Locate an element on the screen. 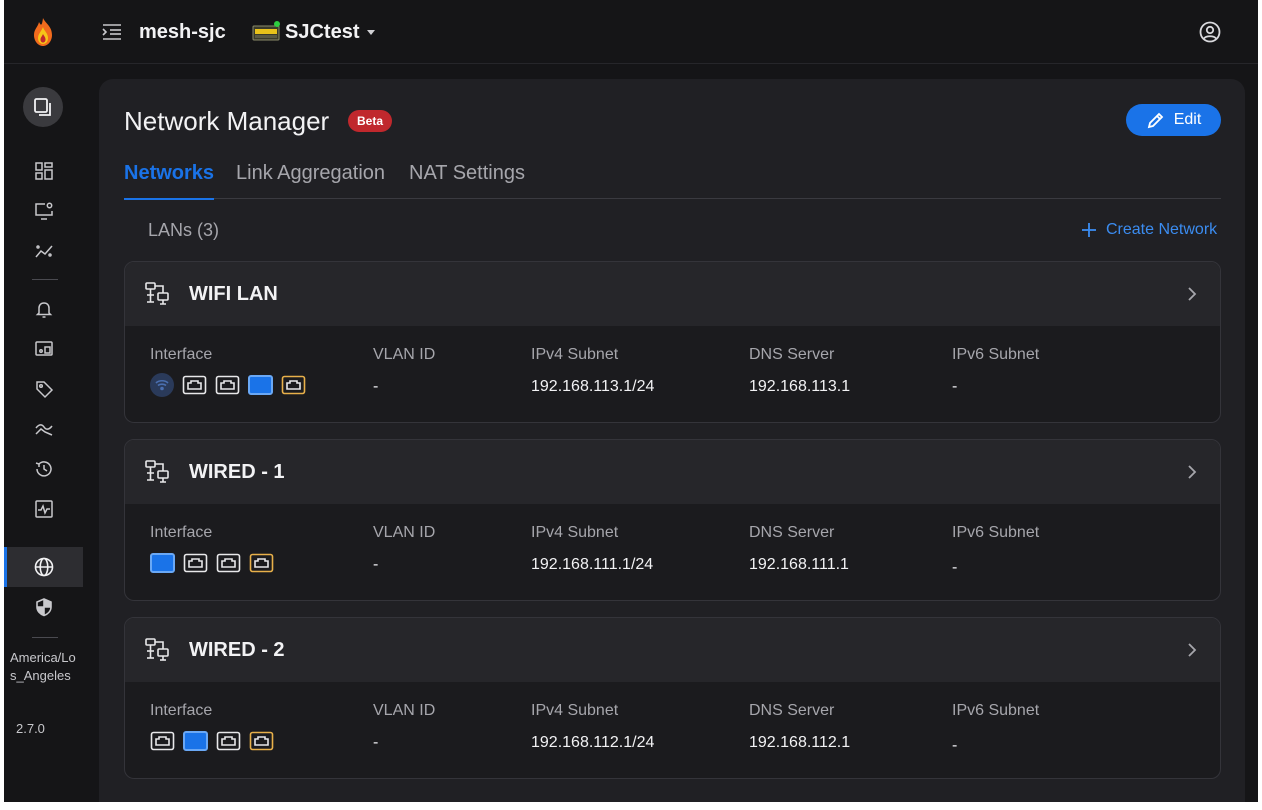 Image resolution: width=1262 pixels, height=810 pixels. monitor-settings-icon is located at coordinates (43, 211).